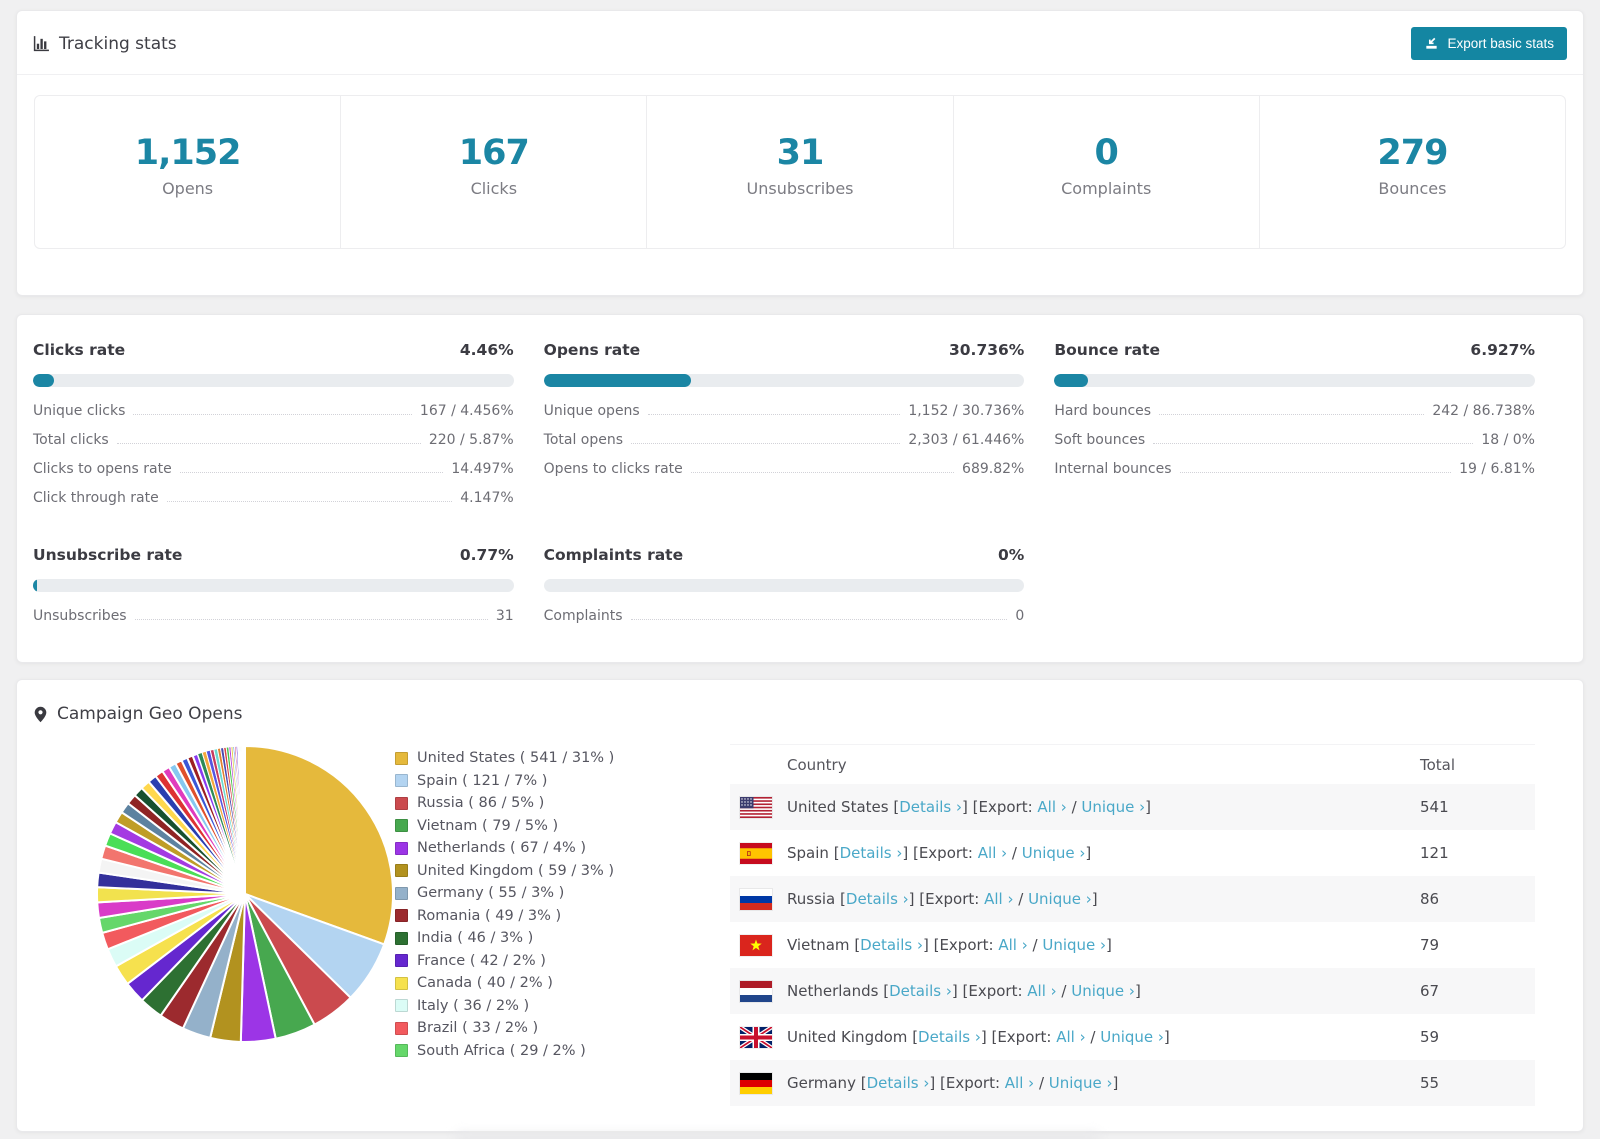  What do you see at coordinates (1502, 350) in the screenshot?
I see `rate-title-value: 6.927%` at bounding box center [1502, 350].